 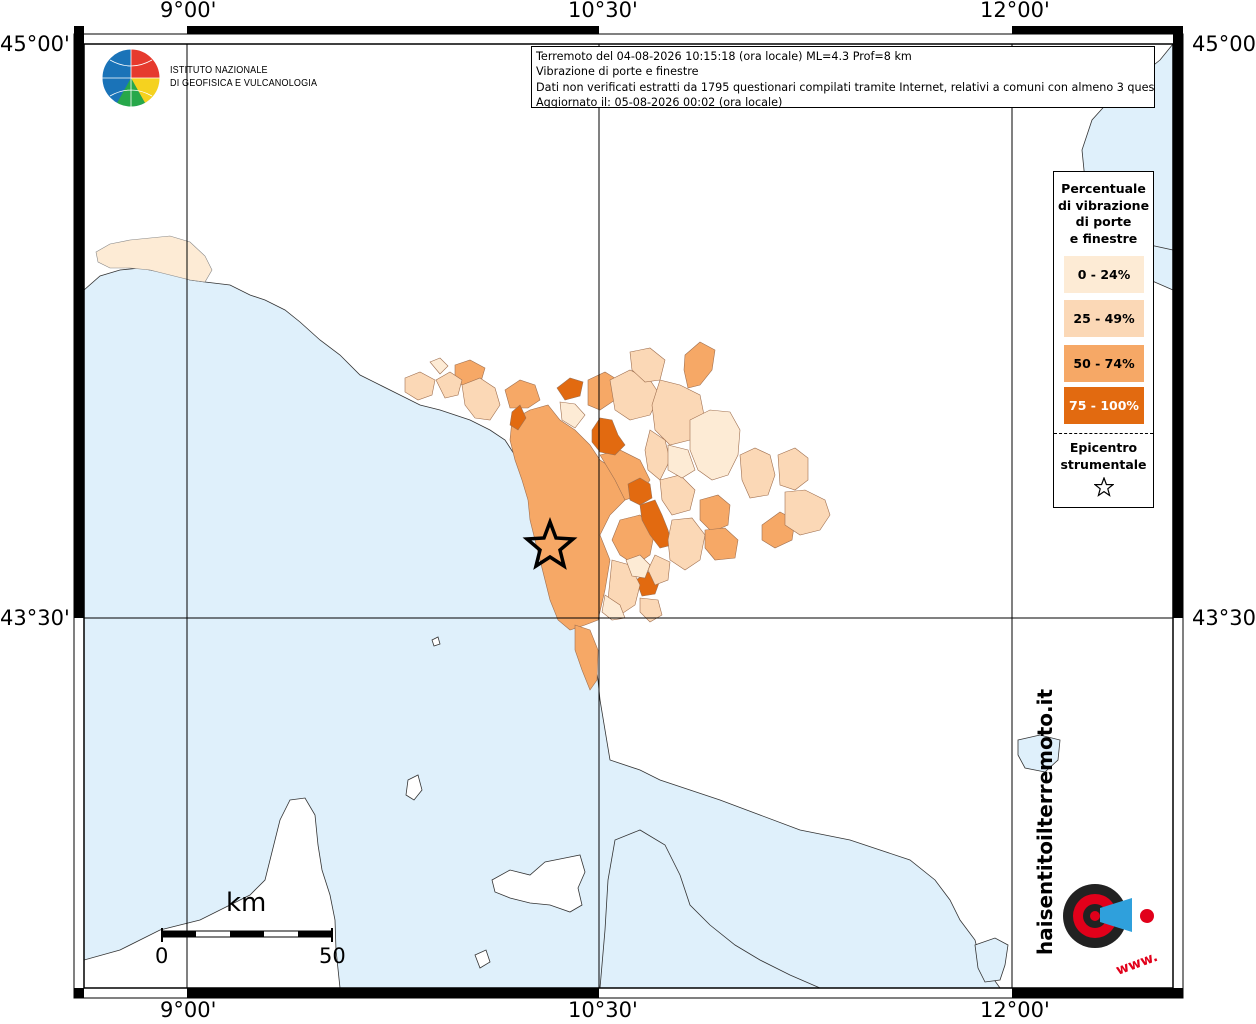 What do you see at coordinates (1103, 433) in the screenshot?
I see `legend-separator` at bounding box center [1103, 433].